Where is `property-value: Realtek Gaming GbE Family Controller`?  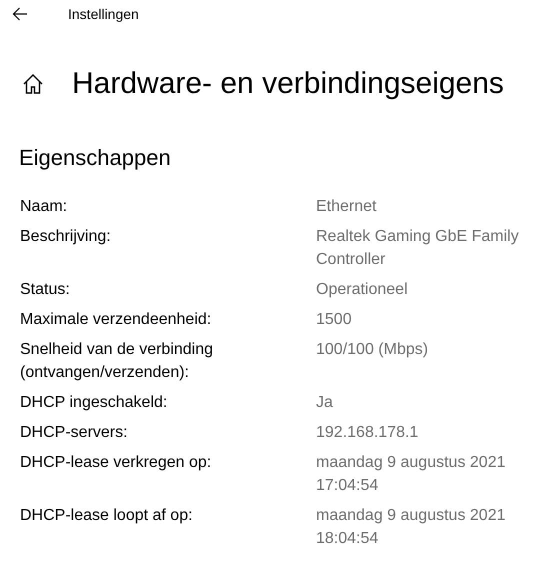
property-value: Realtek Gaming GbE Family Controller is located at coordinates (418, 248).